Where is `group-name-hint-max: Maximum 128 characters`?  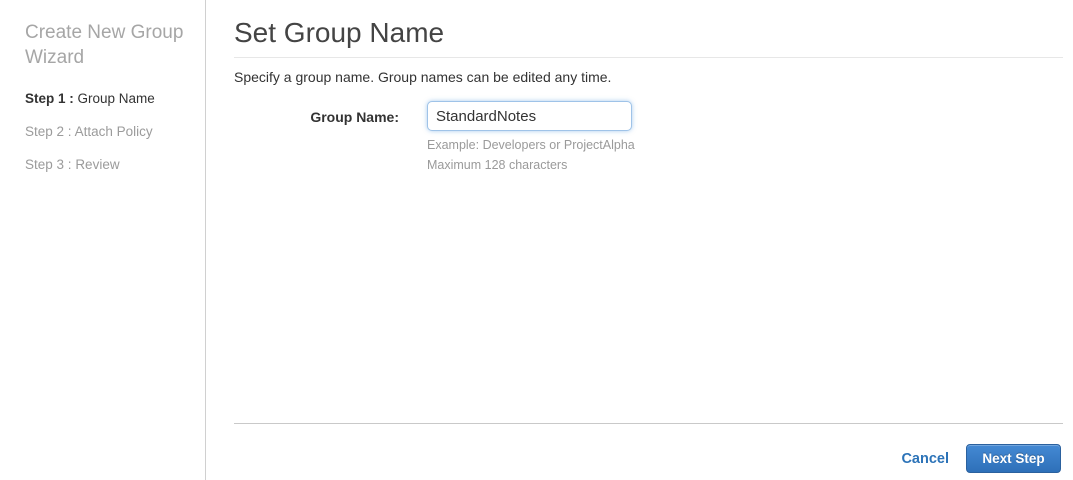 group-name-hint-max: Maximum 128 characters is located at coordinates (497, 165).